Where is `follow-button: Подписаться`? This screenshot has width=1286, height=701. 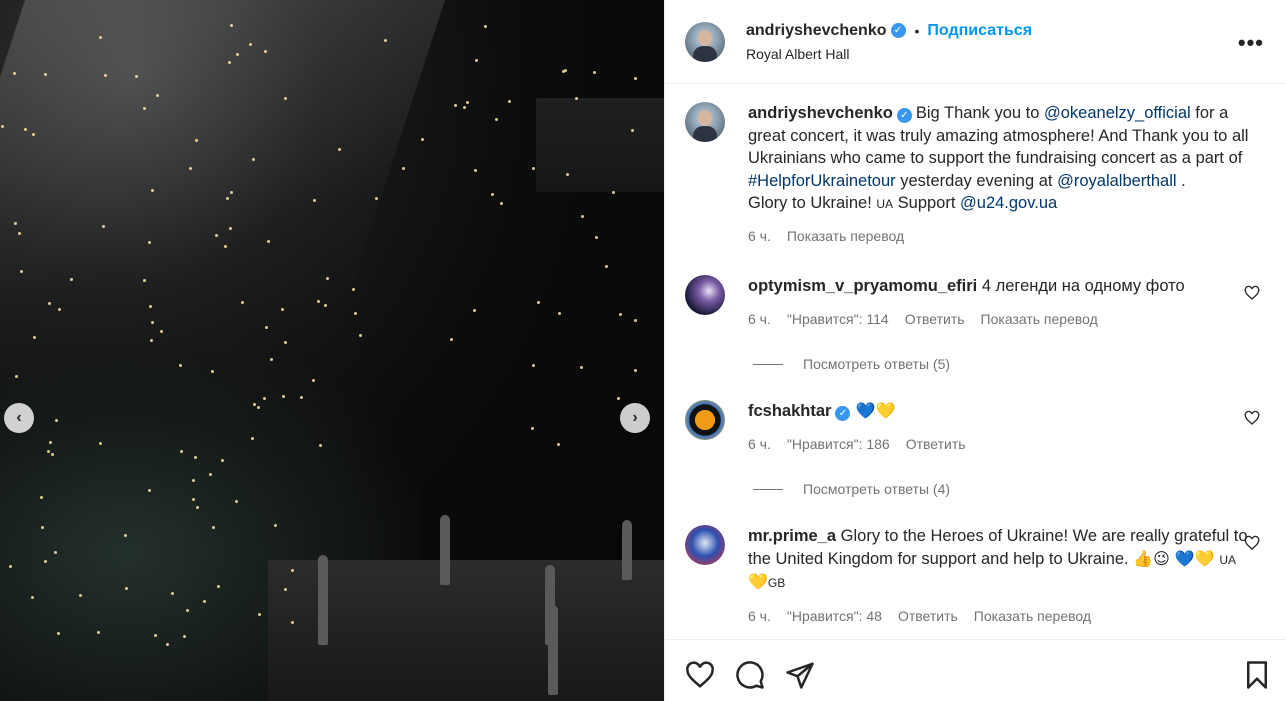
follow-button: Подписаться is located at coordinates (979, 31).